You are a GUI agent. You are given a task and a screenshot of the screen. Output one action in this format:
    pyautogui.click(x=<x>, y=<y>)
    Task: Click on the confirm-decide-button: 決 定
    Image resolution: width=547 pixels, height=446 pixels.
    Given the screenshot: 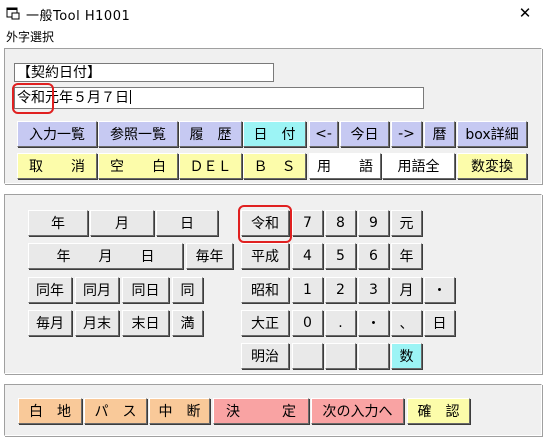 What is the action you would take?
    pyautogui.click(x=261, y=411)
    